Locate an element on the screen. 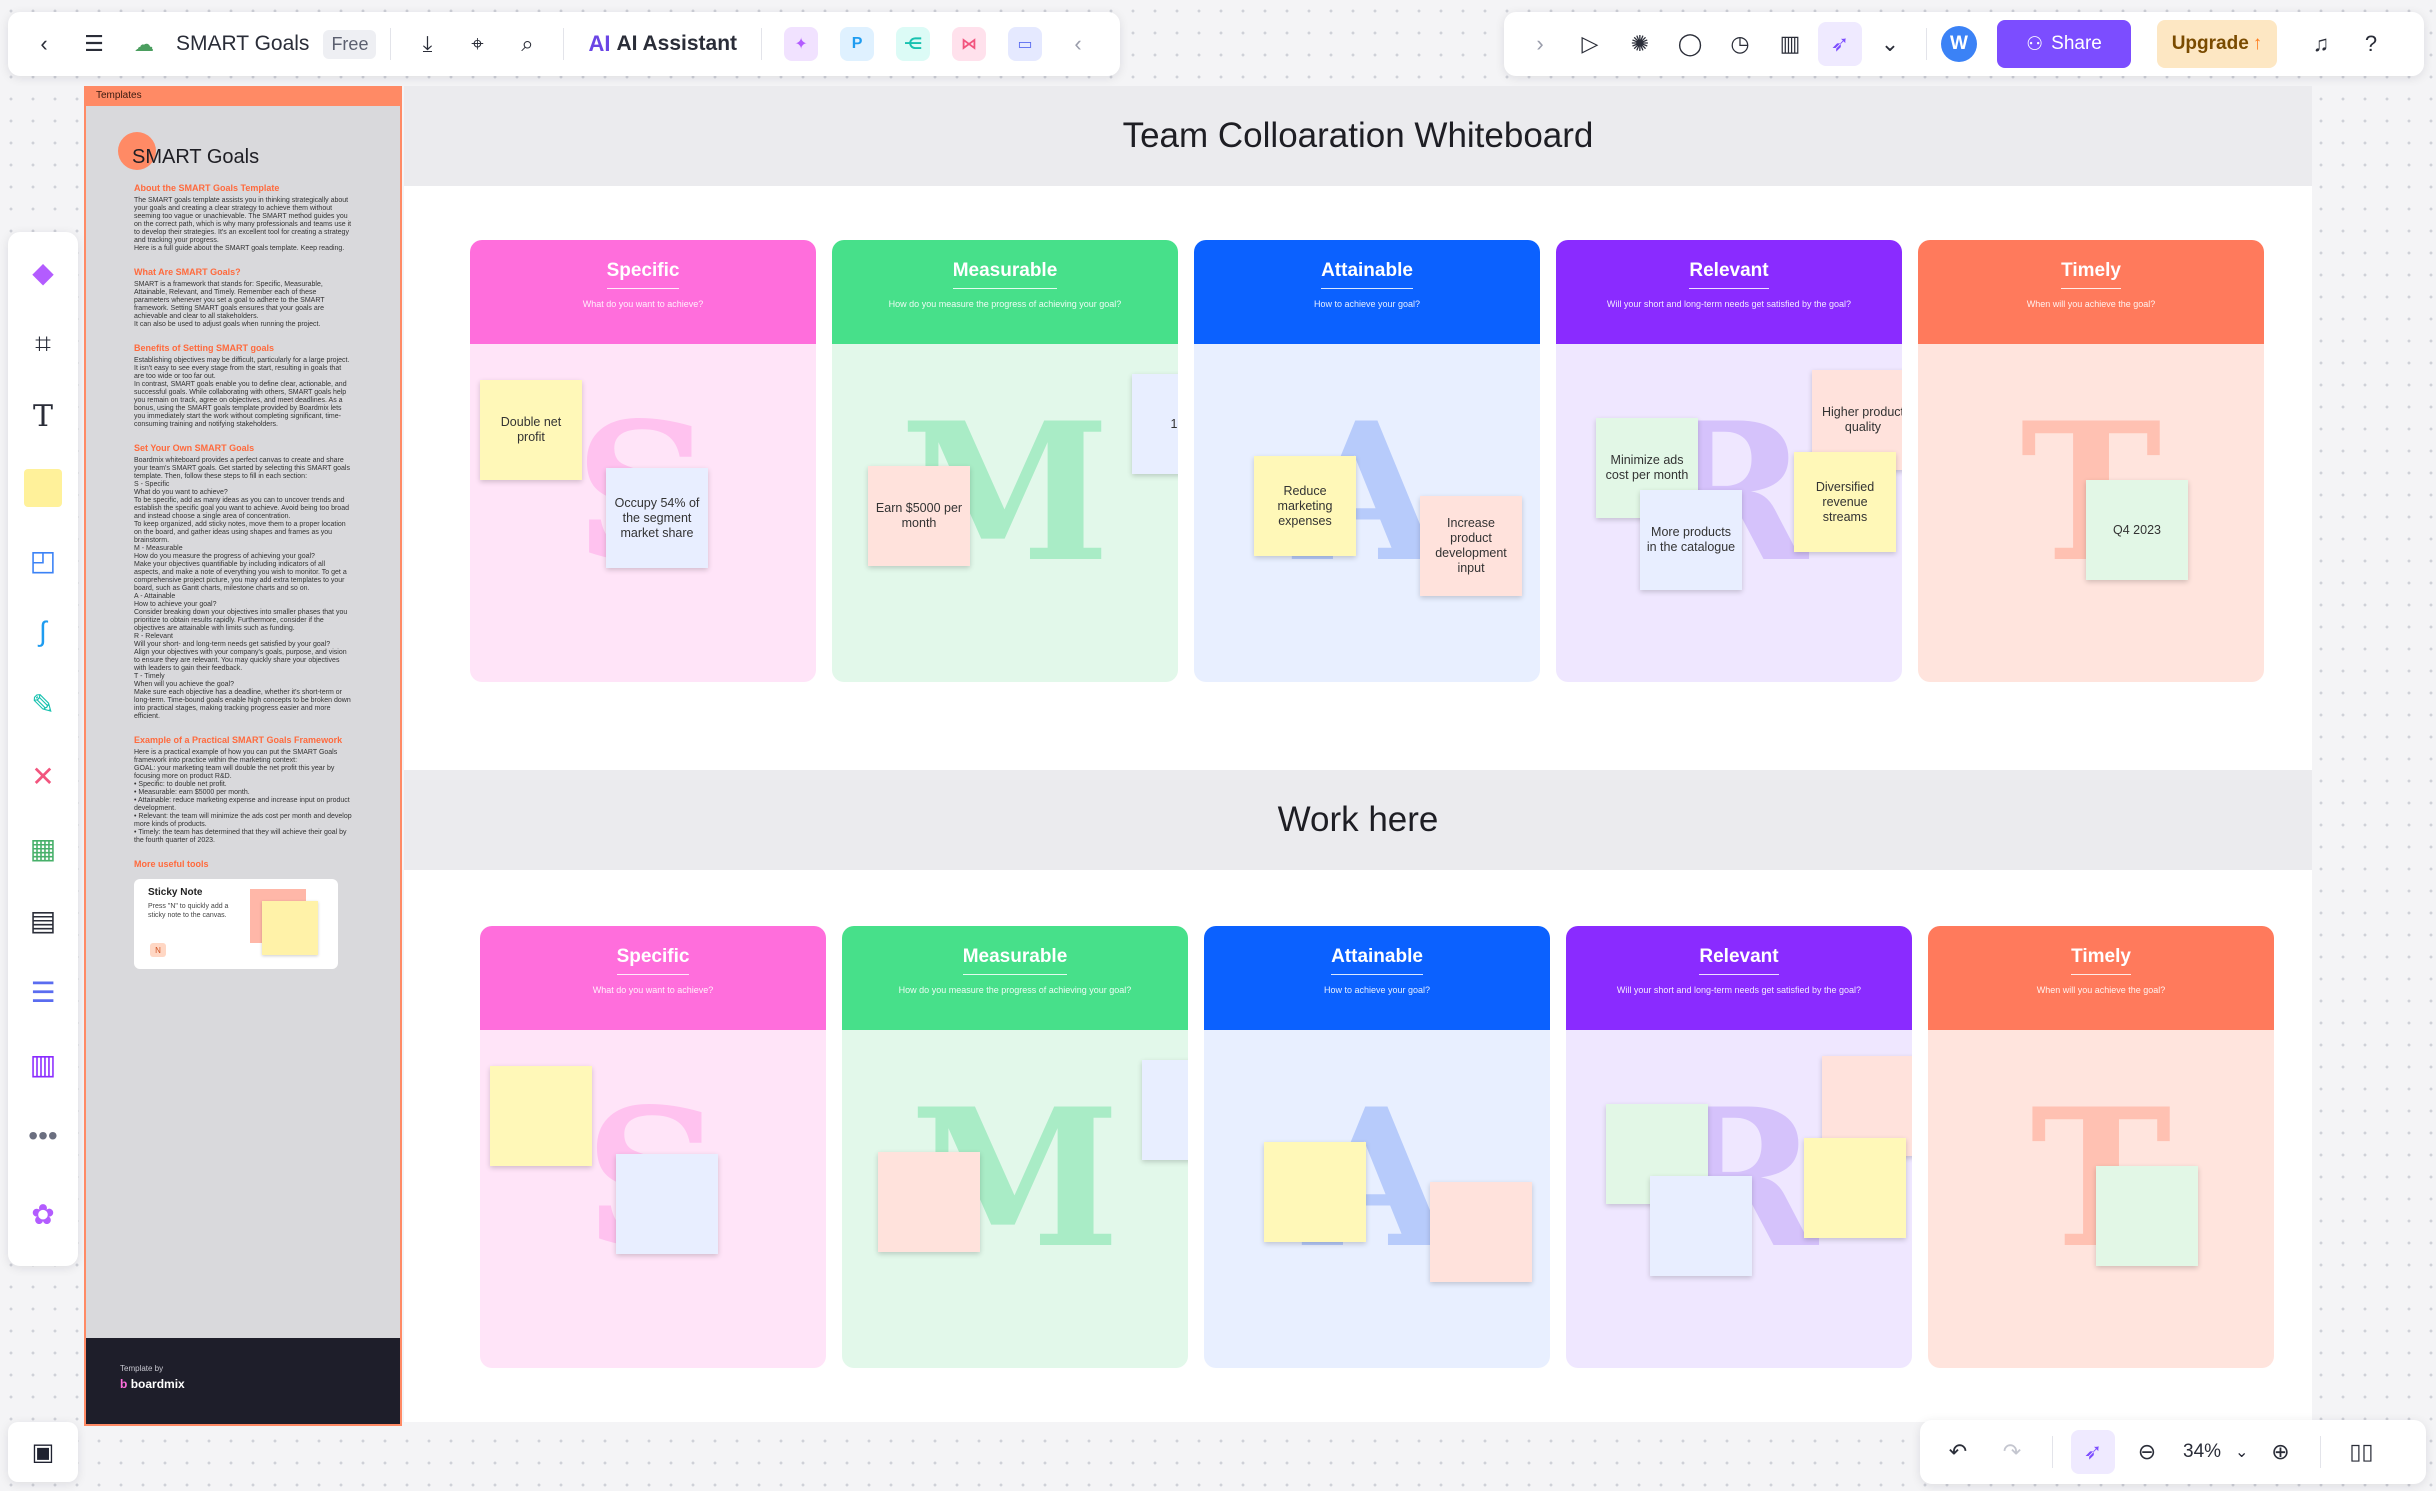 This screenshot has width=2436, height=1491. help-icon: ? is located at coordinates (2371, 44).